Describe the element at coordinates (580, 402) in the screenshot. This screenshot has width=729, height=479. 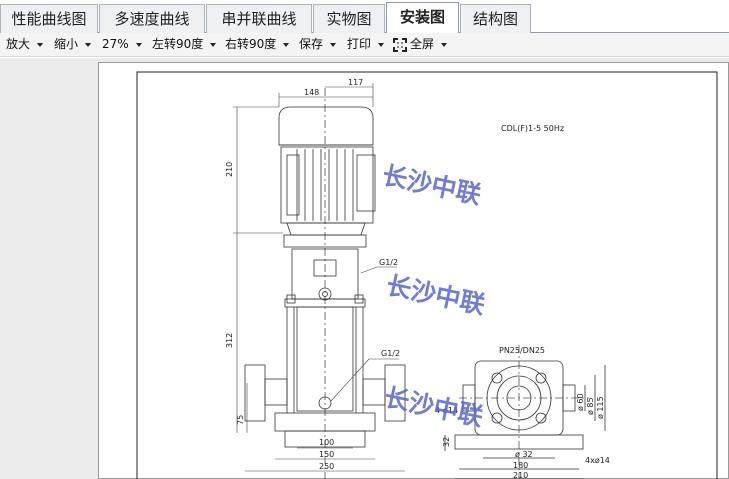
I see `dim-d60: ø 60` at that location.